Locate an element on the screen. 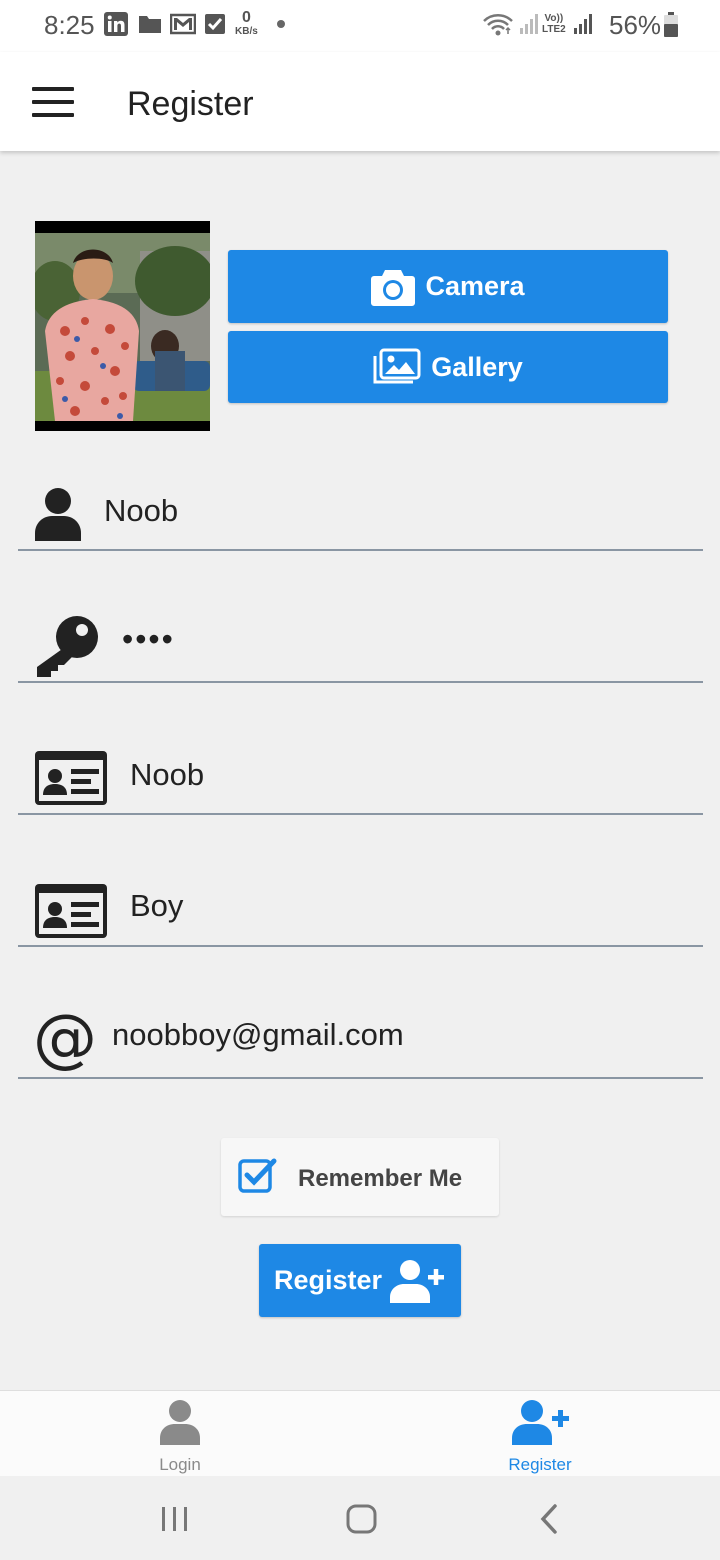 Image resolution: width=720 pixels, height=1560 pixels. first-name-field is located at coordinates (360, 775).